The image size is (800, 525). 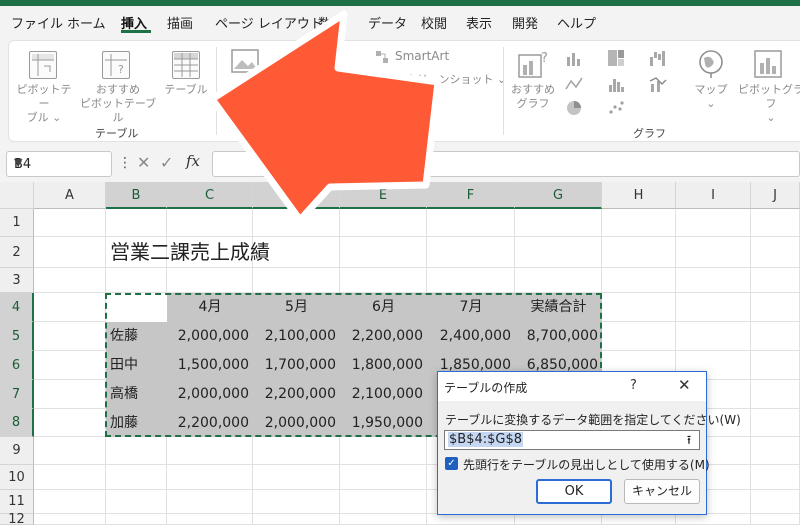 I want to click on line-chart-icon, so click(x=574, y=84).